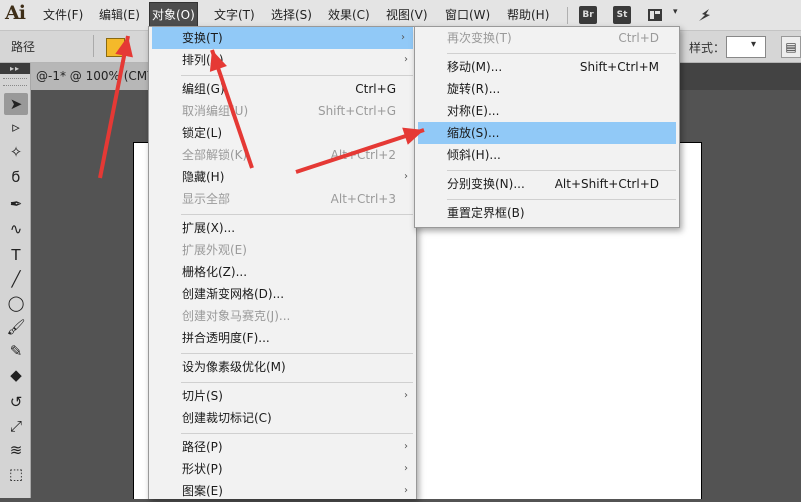  What do you see at coordinates (203, 89) in the screenshot?
I see `menu-item-label: 编组(G)` at bounding box center [203, 89].